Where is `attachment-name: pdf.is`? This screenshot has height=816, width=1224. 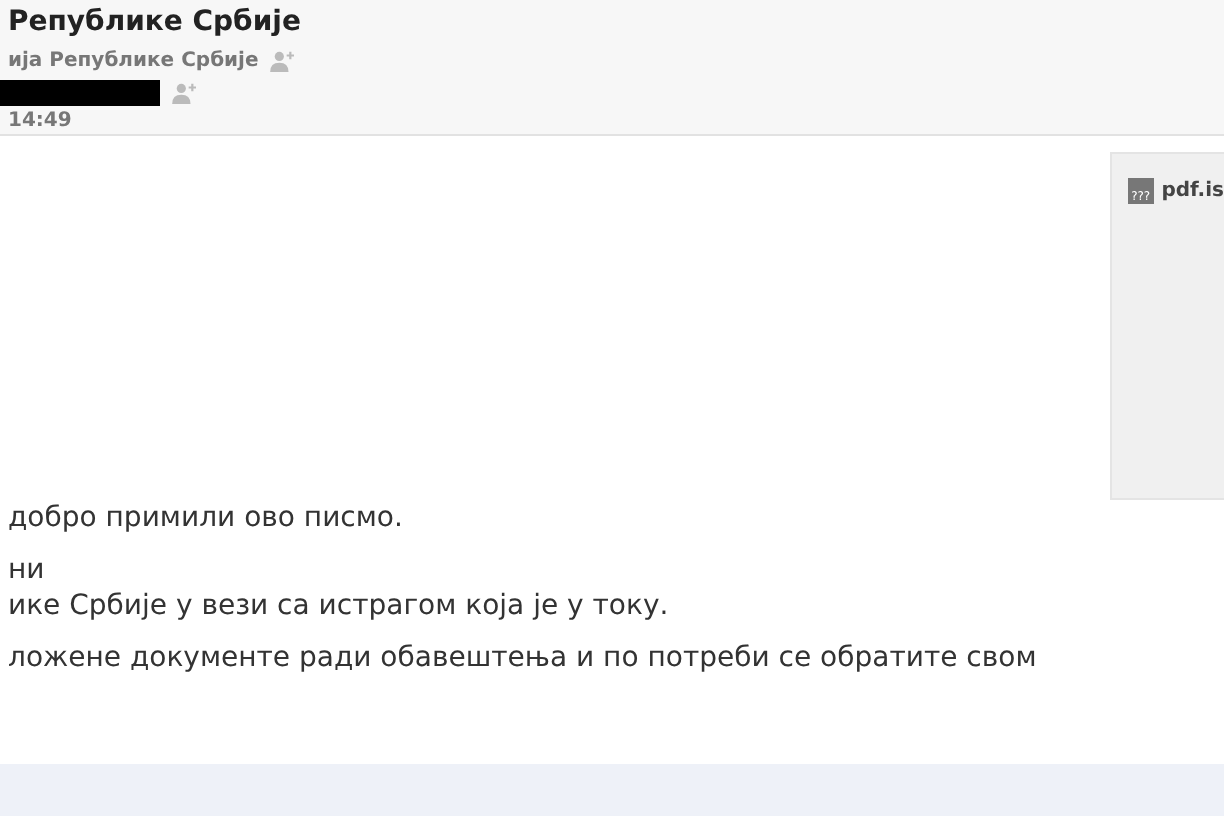
attachment-name: pdf.is is located at coordinates (1192, 191).